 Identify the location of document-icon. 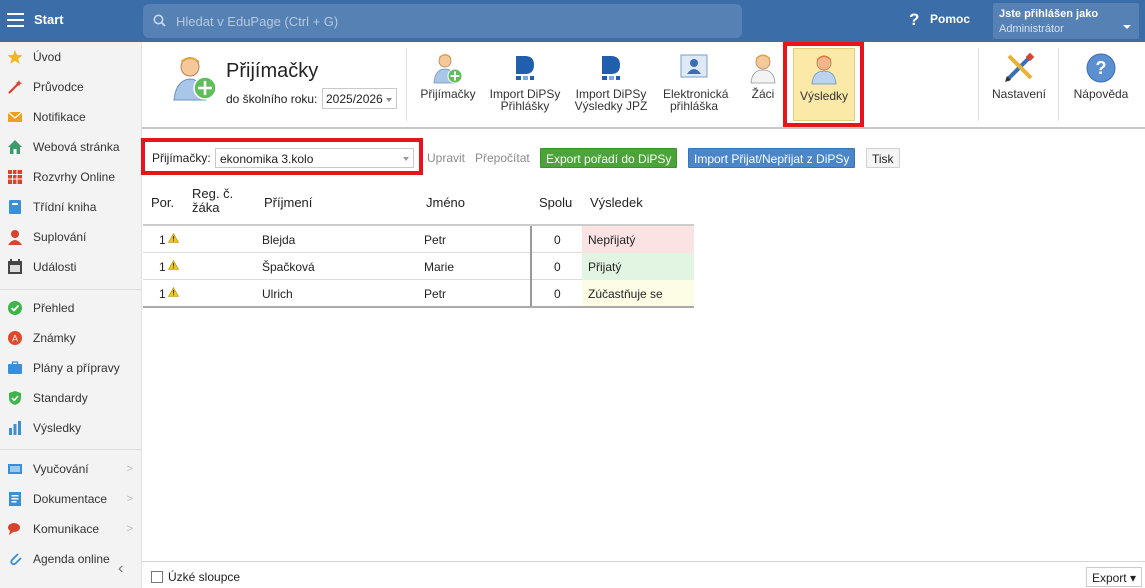
(15, 499).